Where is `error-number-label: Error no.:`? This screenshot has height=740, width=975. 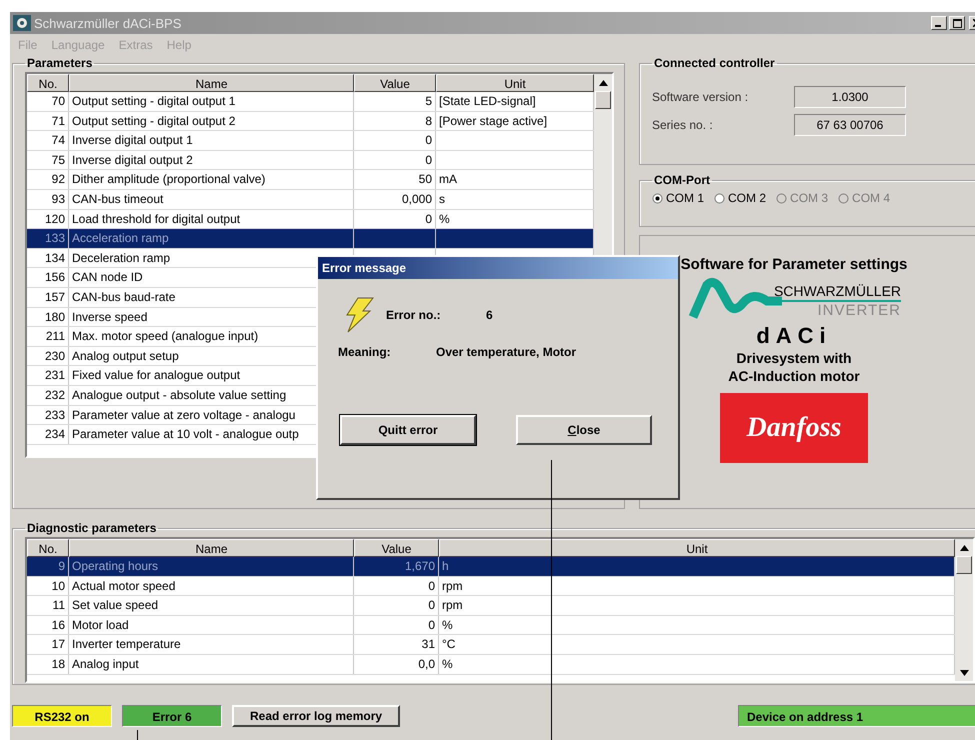 error-number-label: Error no.: is located at coordinates (414, 315).